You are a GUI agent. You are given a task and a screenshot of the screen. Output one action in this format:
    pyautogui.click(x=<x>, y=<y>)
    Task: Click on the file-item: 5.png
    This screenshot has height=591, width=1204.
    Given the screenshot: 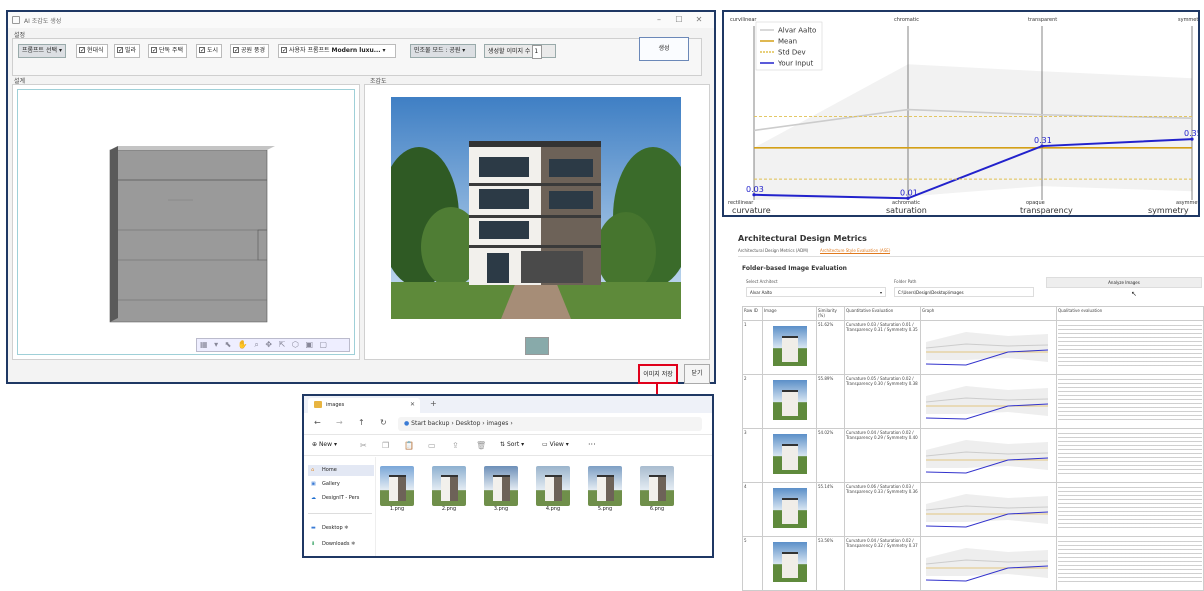 What is the action you would take?
    pyautogui.click(x=605, y=489)
    